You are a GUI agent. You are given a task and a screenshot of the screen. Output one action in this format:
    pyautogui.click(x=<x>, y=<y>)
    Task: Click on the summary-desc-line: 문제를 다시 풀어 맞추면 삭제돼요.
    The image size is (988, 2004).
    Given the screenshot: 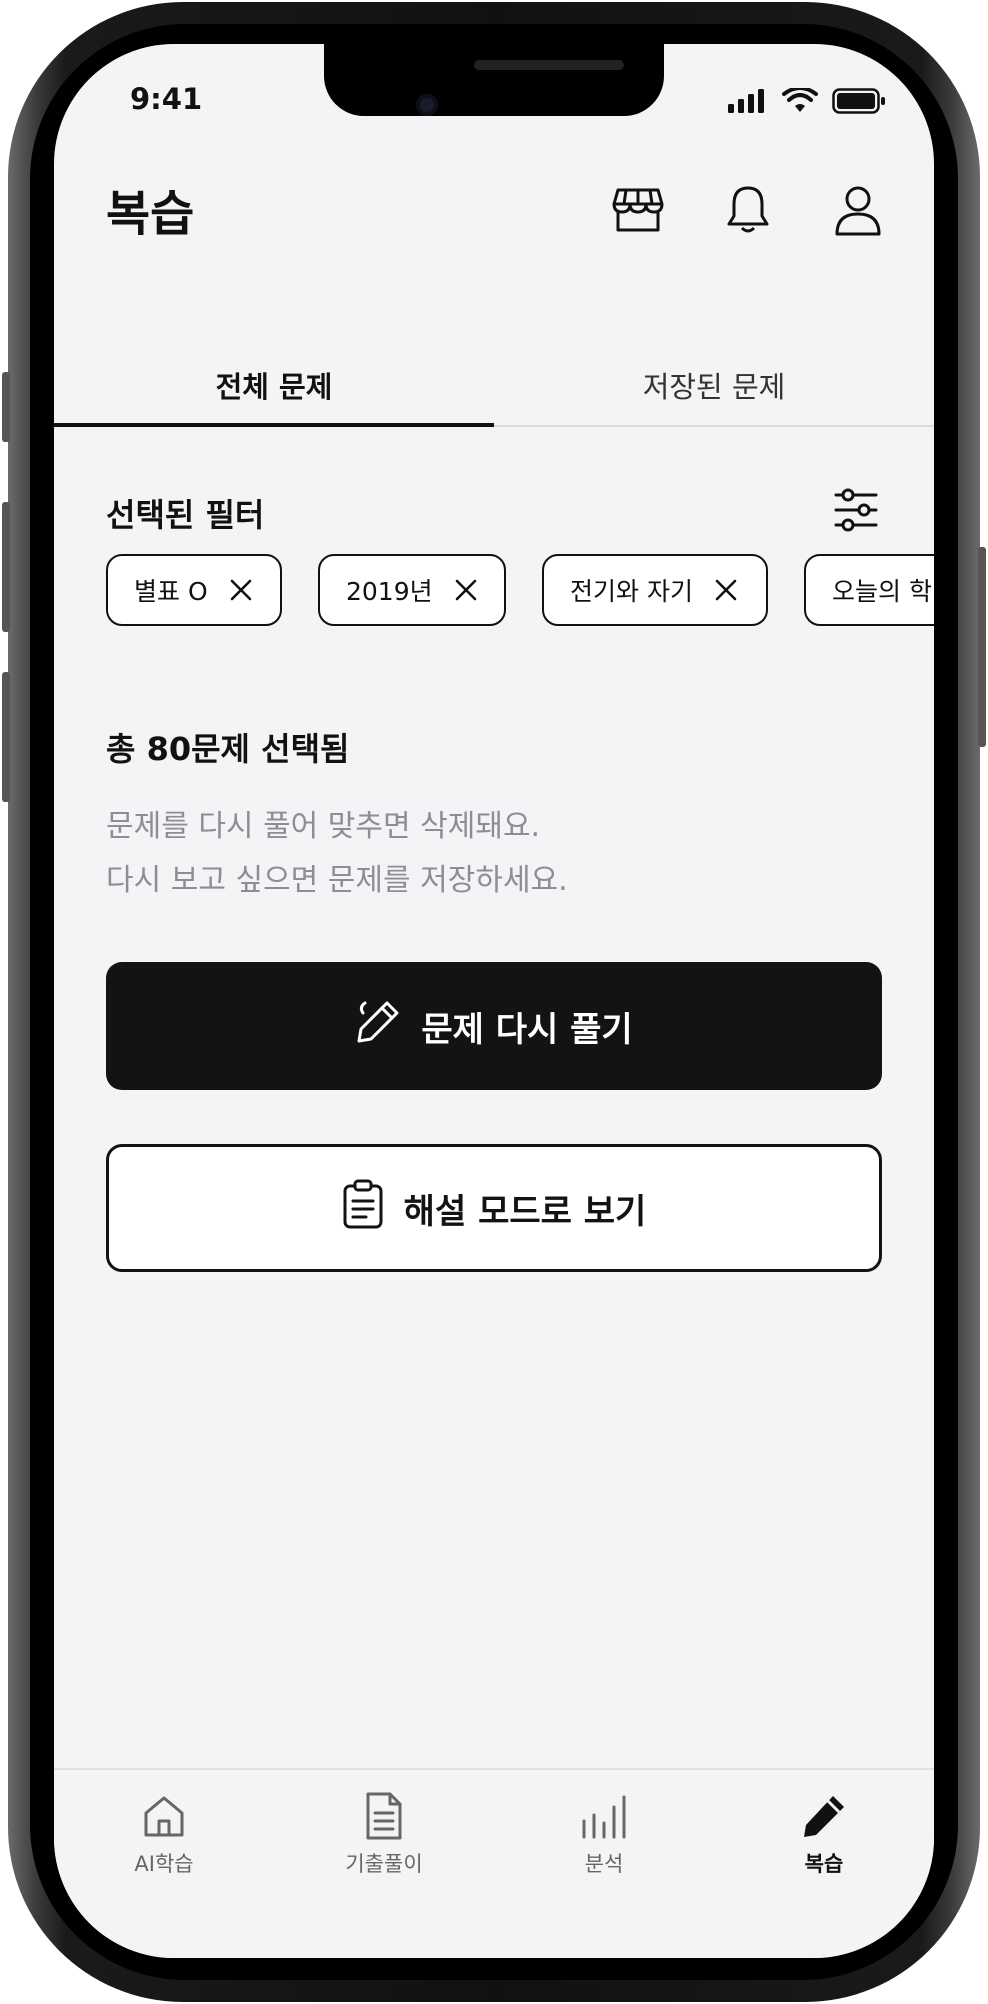 What is the action you would take?
    pyautogui.click(x=323, y=826)
    